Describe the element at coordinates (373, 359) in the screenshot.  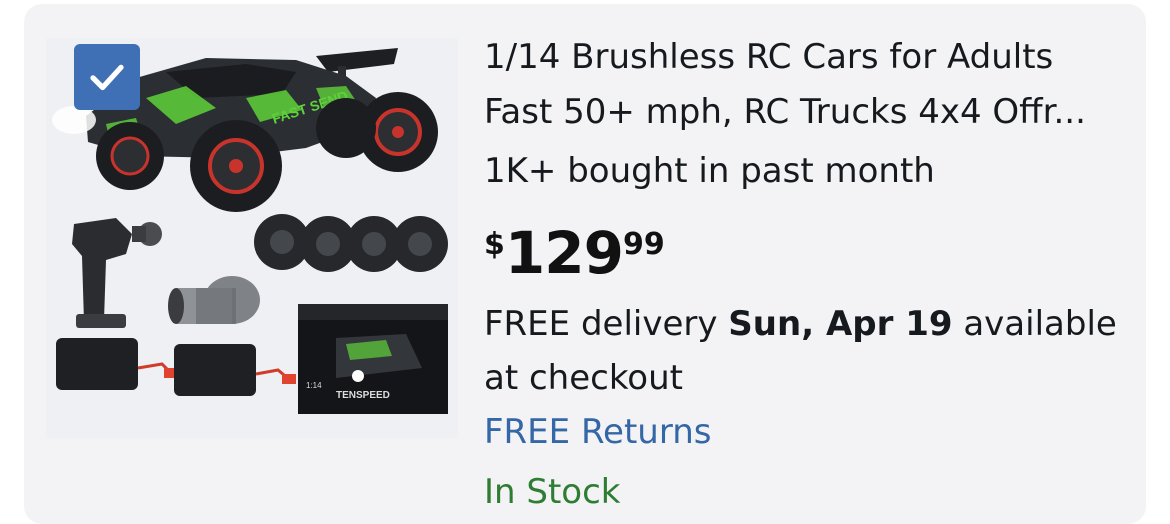
I see `product-box-illustration: TENSPEED 1:14` at that location.